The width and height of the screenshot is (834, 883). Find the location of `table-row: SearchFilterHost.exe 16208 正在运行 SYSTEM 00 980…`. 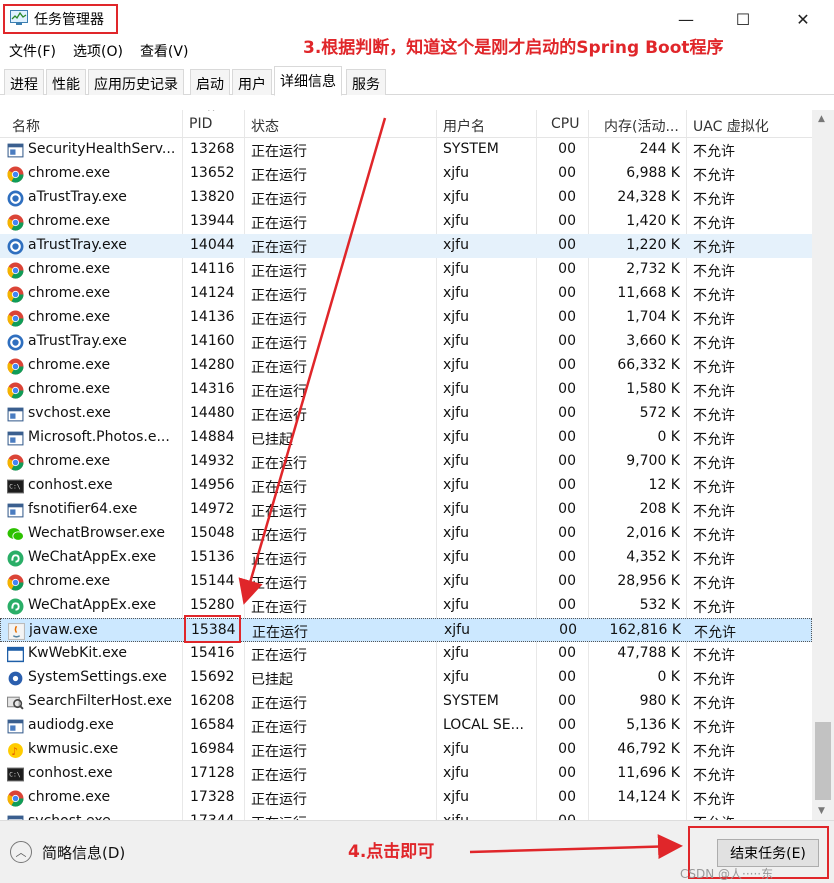

table-row: SearchFilterHost.exe 16208 正在运行 SYSTEM 00 980… is located at coordinates (406, 702).